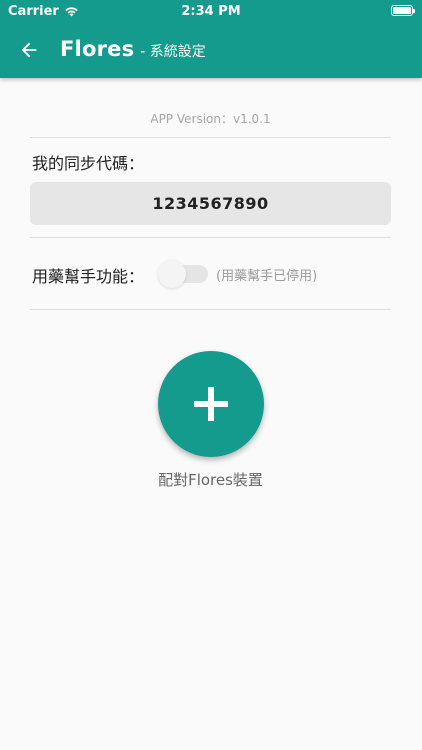 The image size is (422, 750). I want to click on back-button, so click(29, 50).